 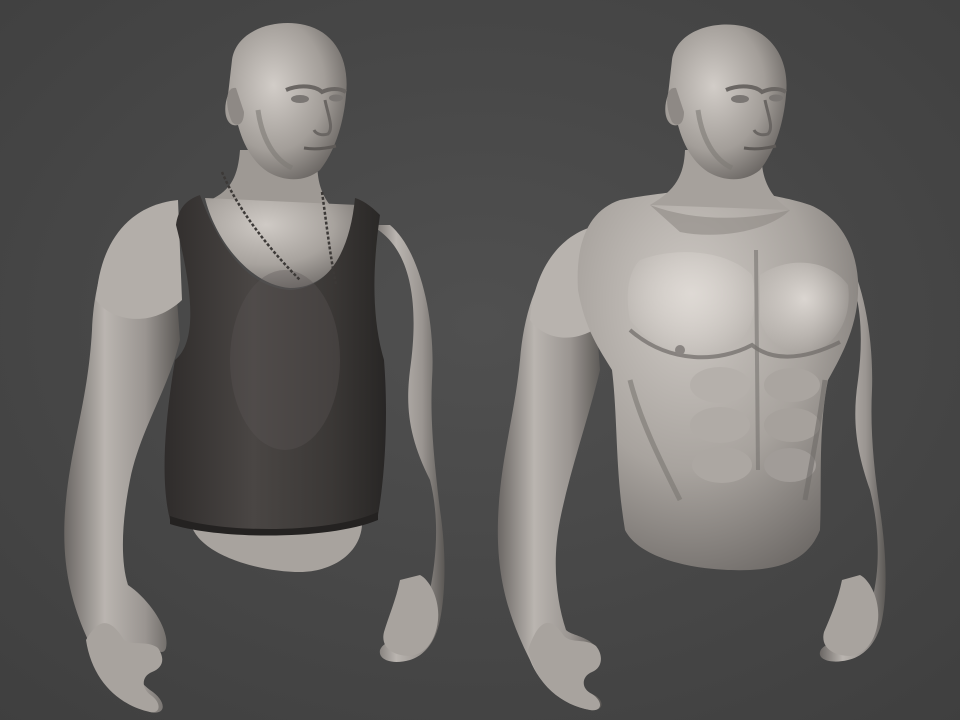 I want to click on right-figure-eye-right, so click(x=740, y=99).